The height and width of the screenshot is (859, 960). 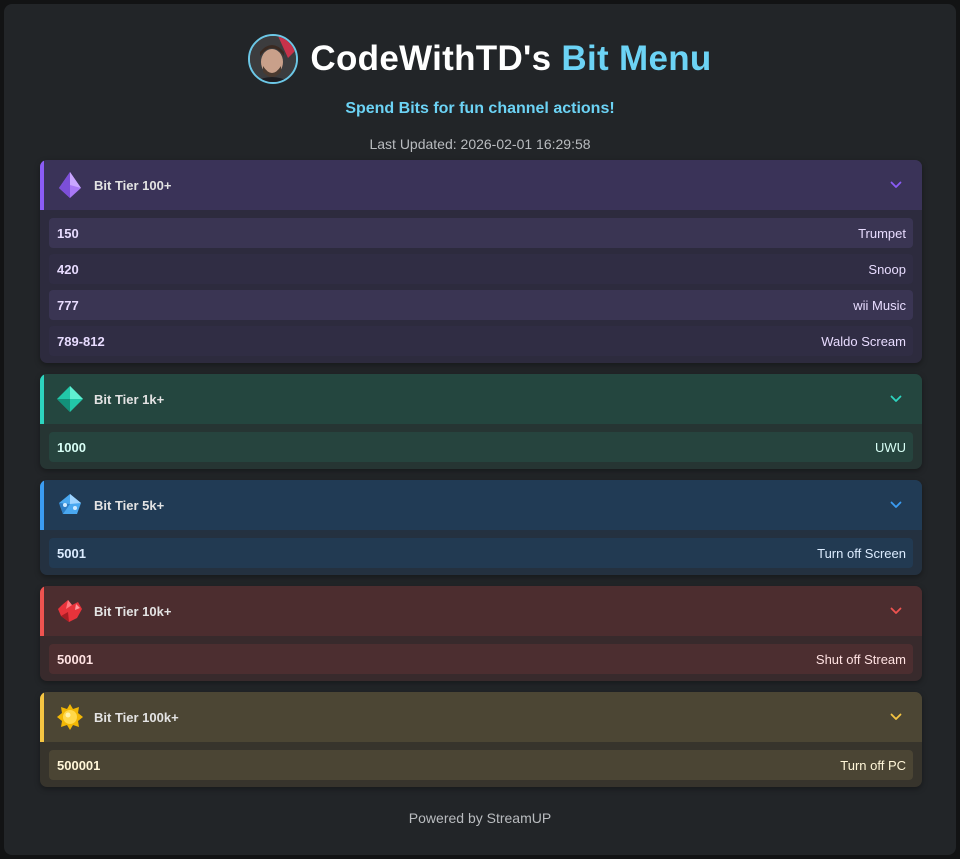 I want to click on list-item: 500001 Turn off PC, so click(x=481, y=765).